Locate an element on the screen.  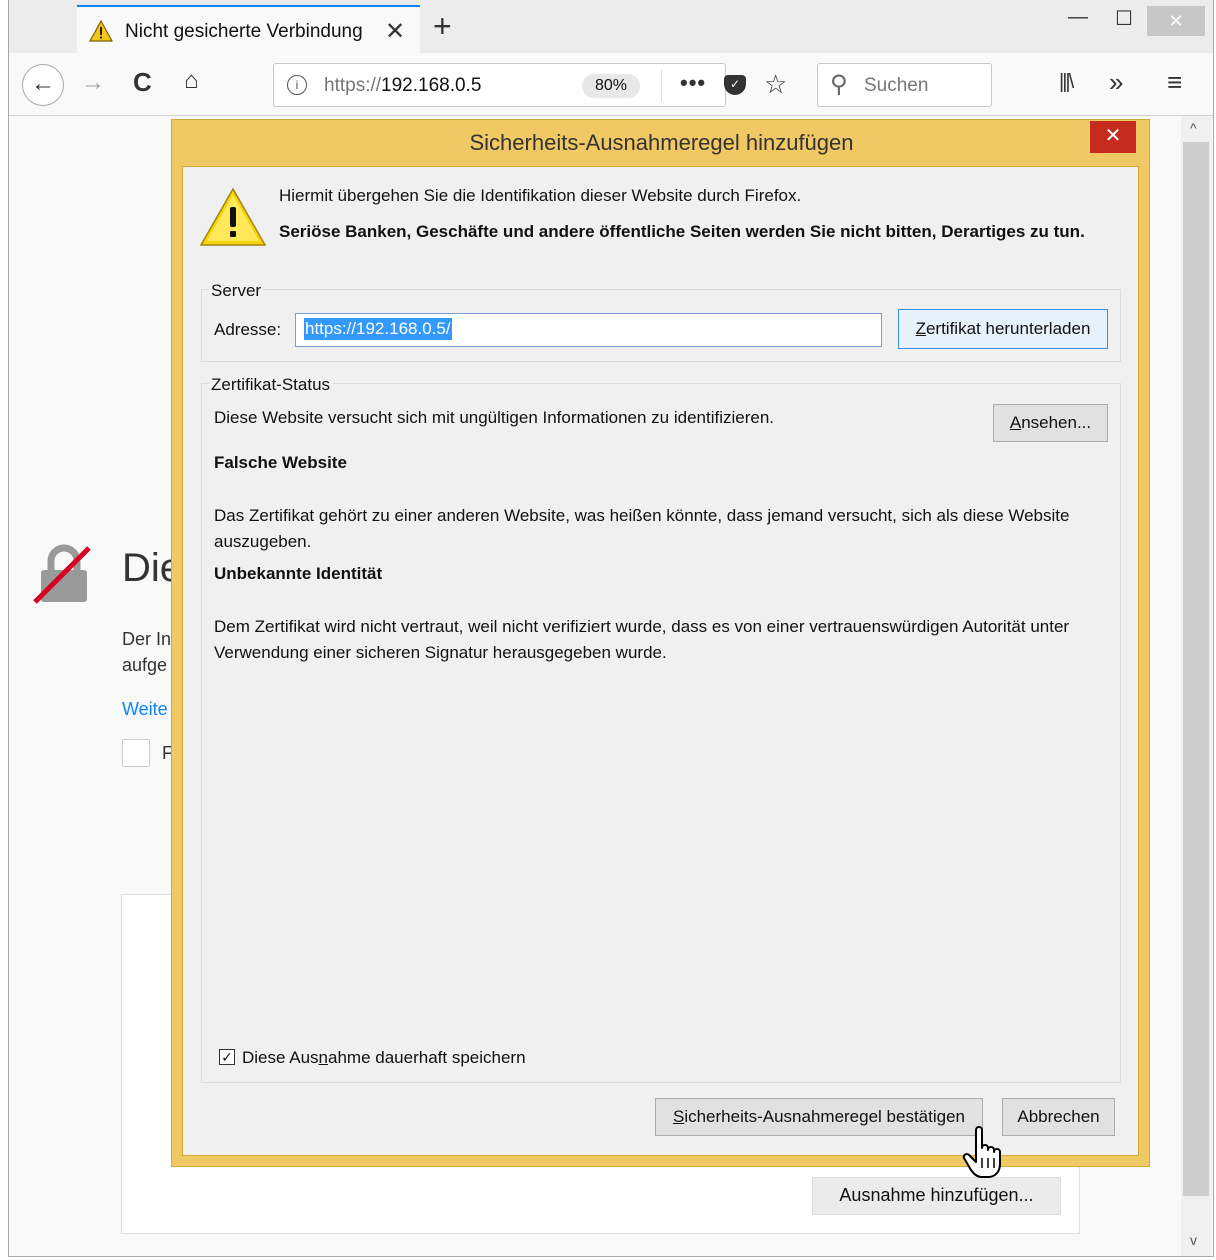
search-input: Suchen is located at coordinates (896, 86).